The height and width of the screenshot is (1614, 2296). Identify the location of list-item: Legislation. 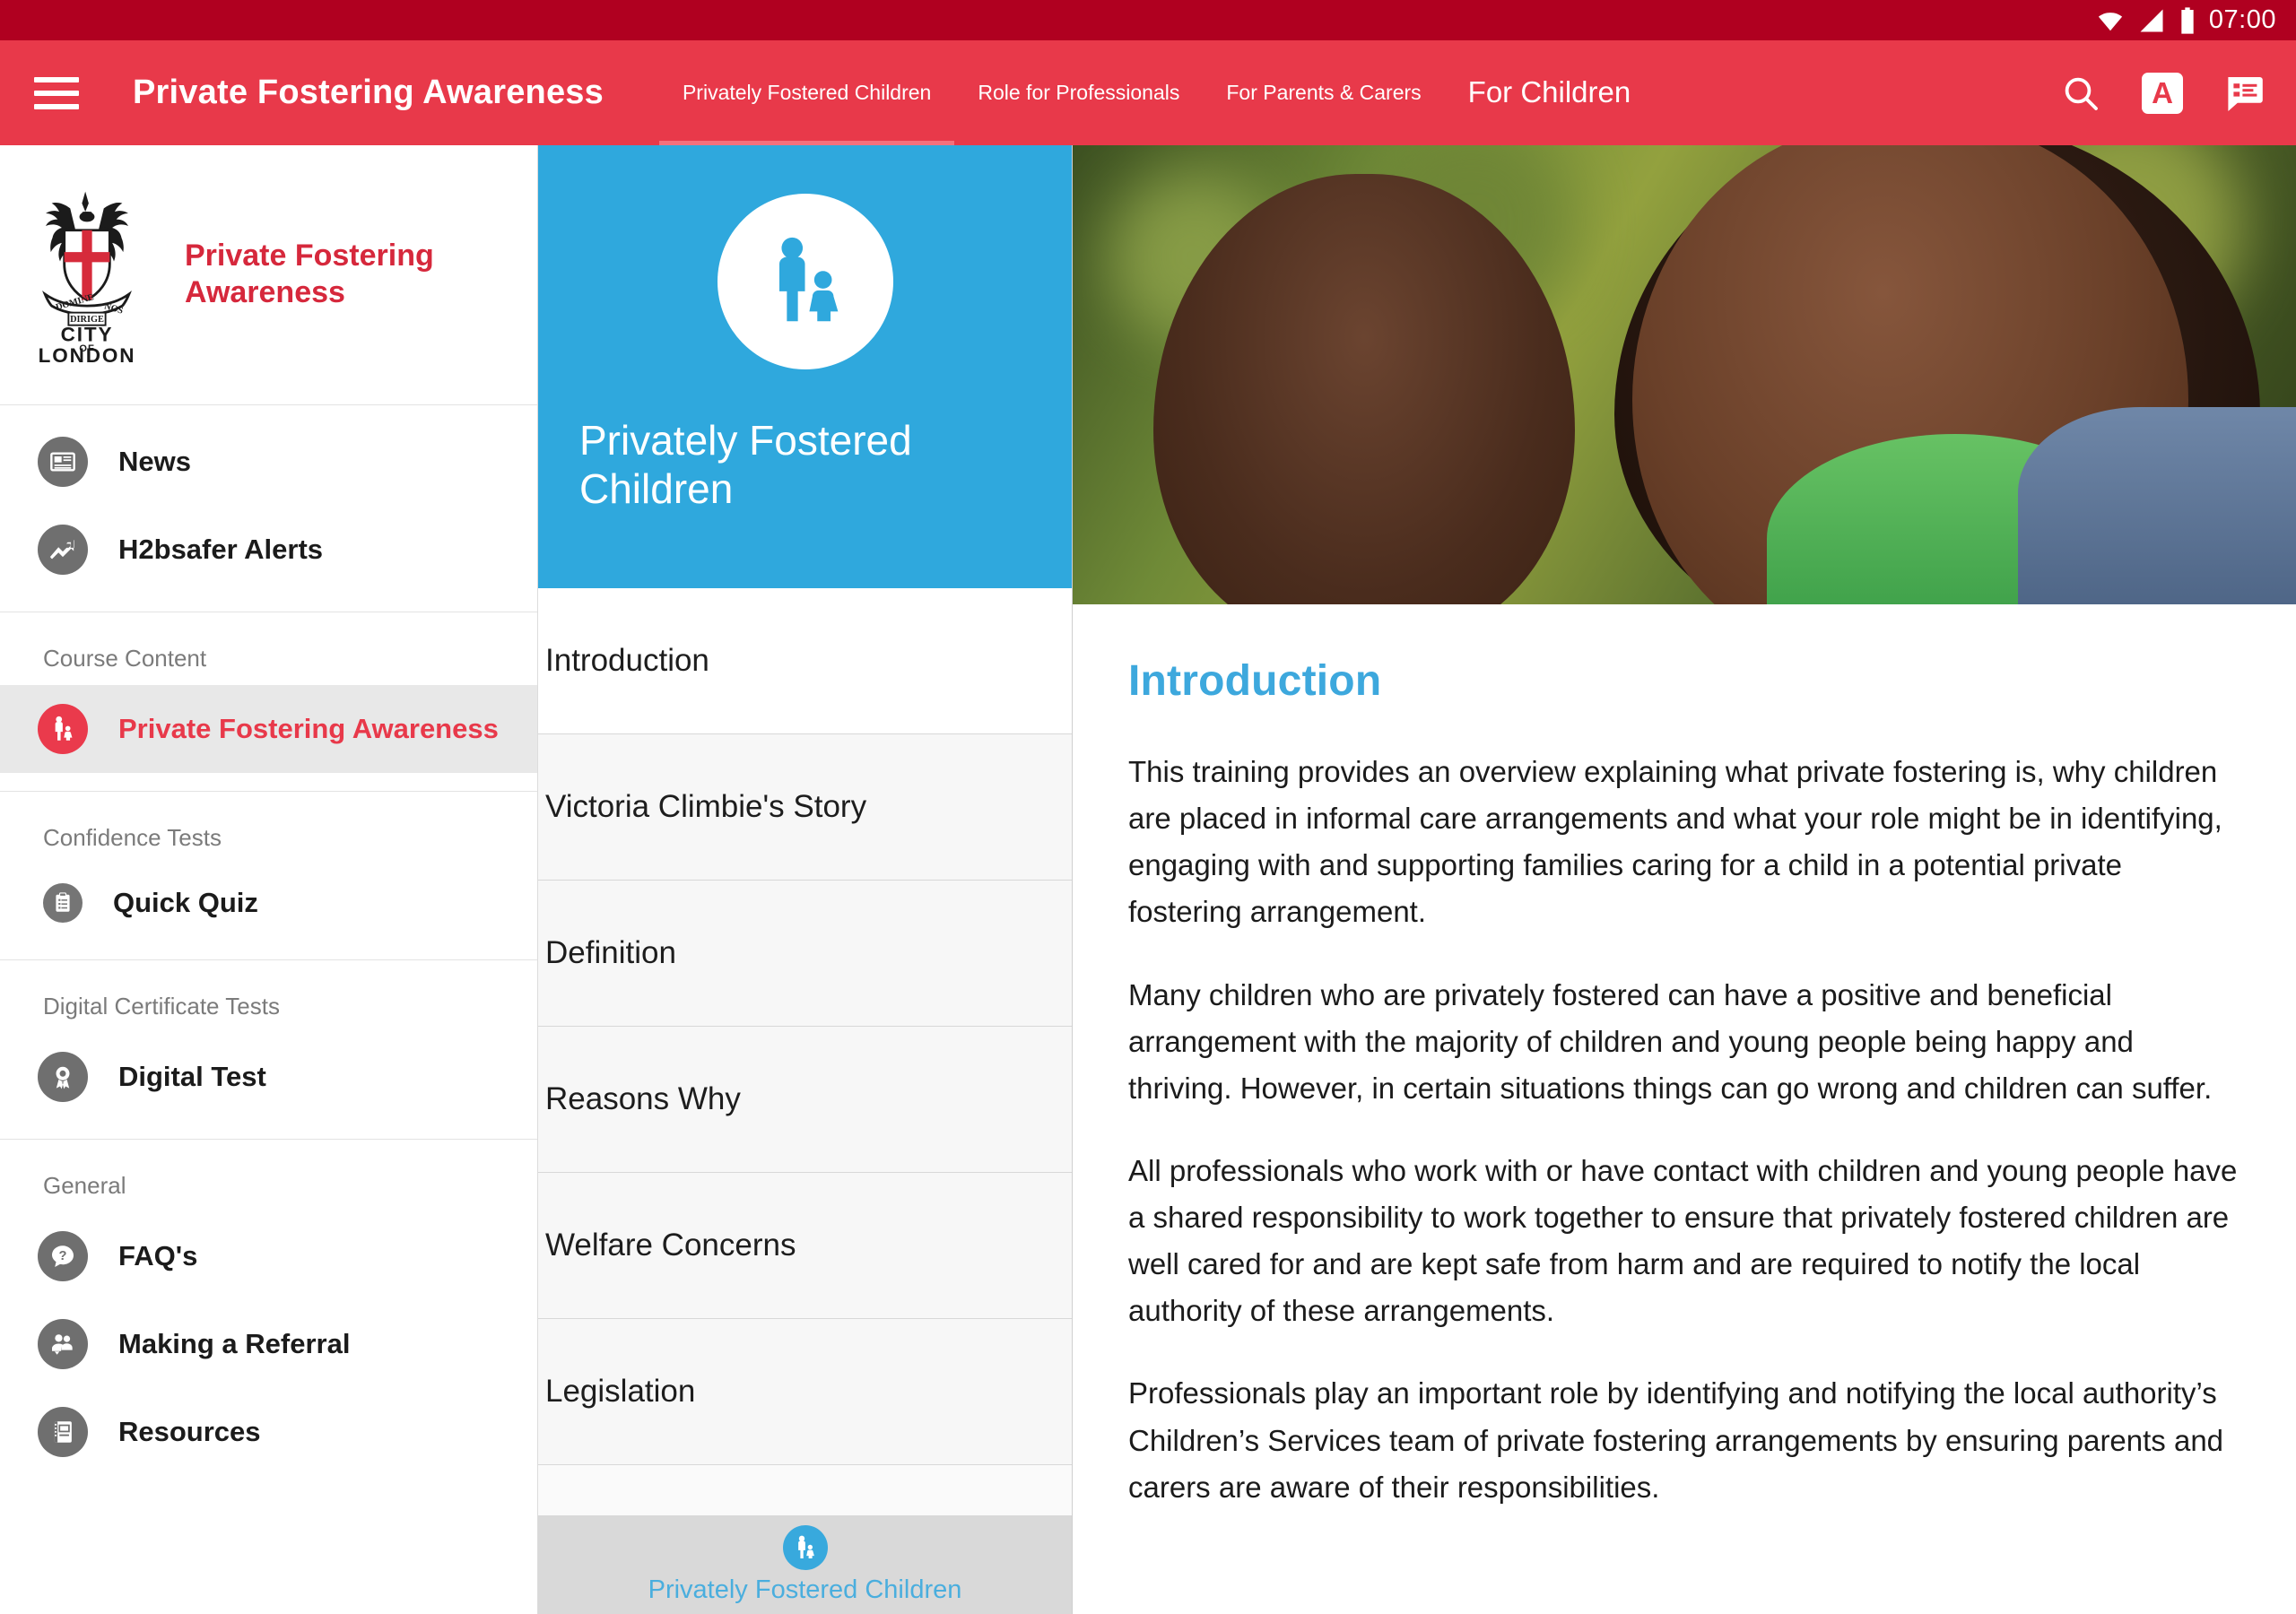
(805, 1392).